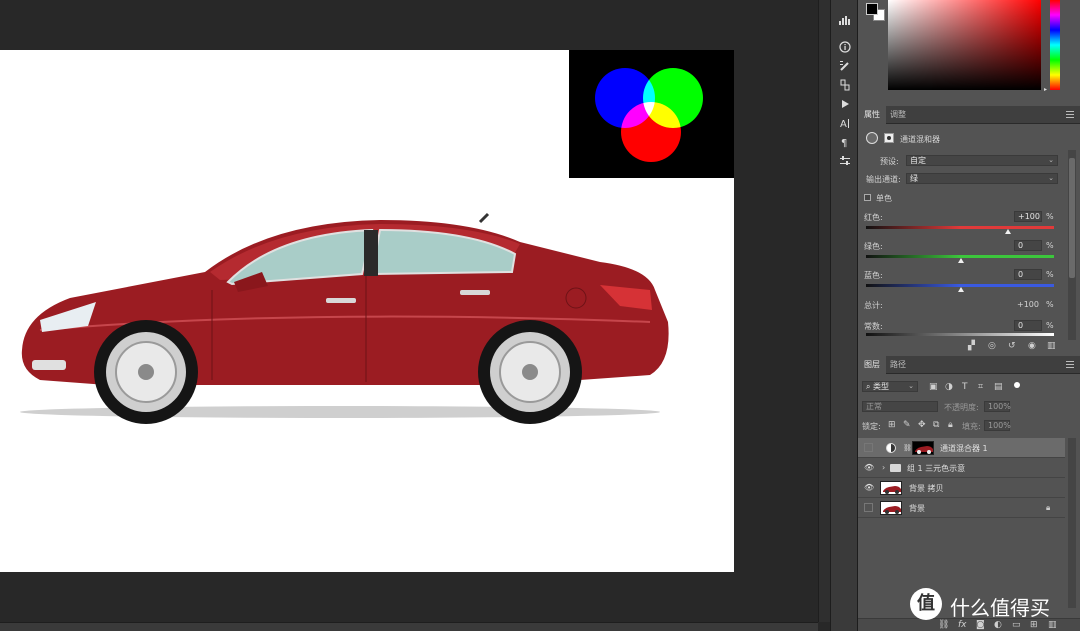  What do you see at coordinates (907, 448) in the screenshot?
I see `link-icon: ⛓` at bounding box center [907, 448].